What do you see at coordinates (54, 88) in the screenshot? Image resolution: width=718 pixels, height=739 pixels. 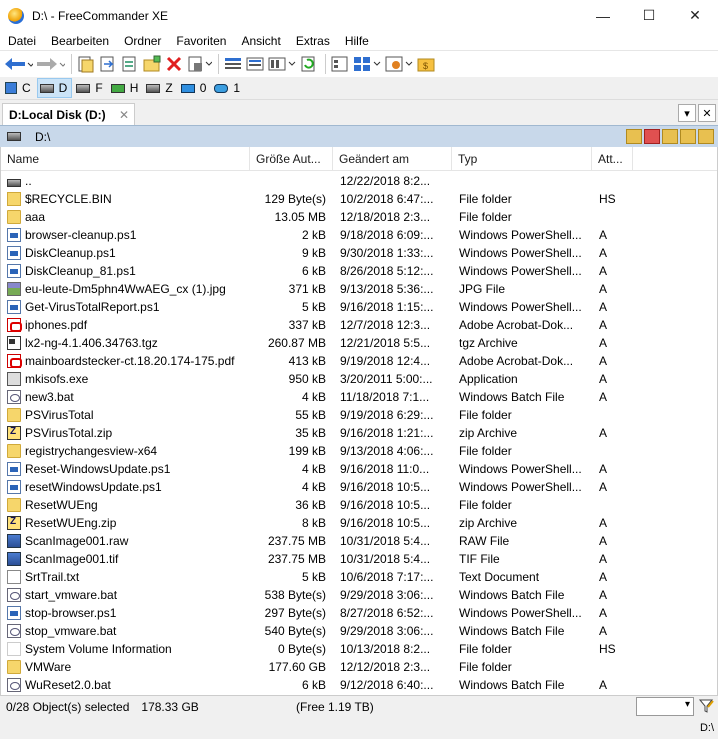 I see `drive-d: D` at bounding box center [54, 88].